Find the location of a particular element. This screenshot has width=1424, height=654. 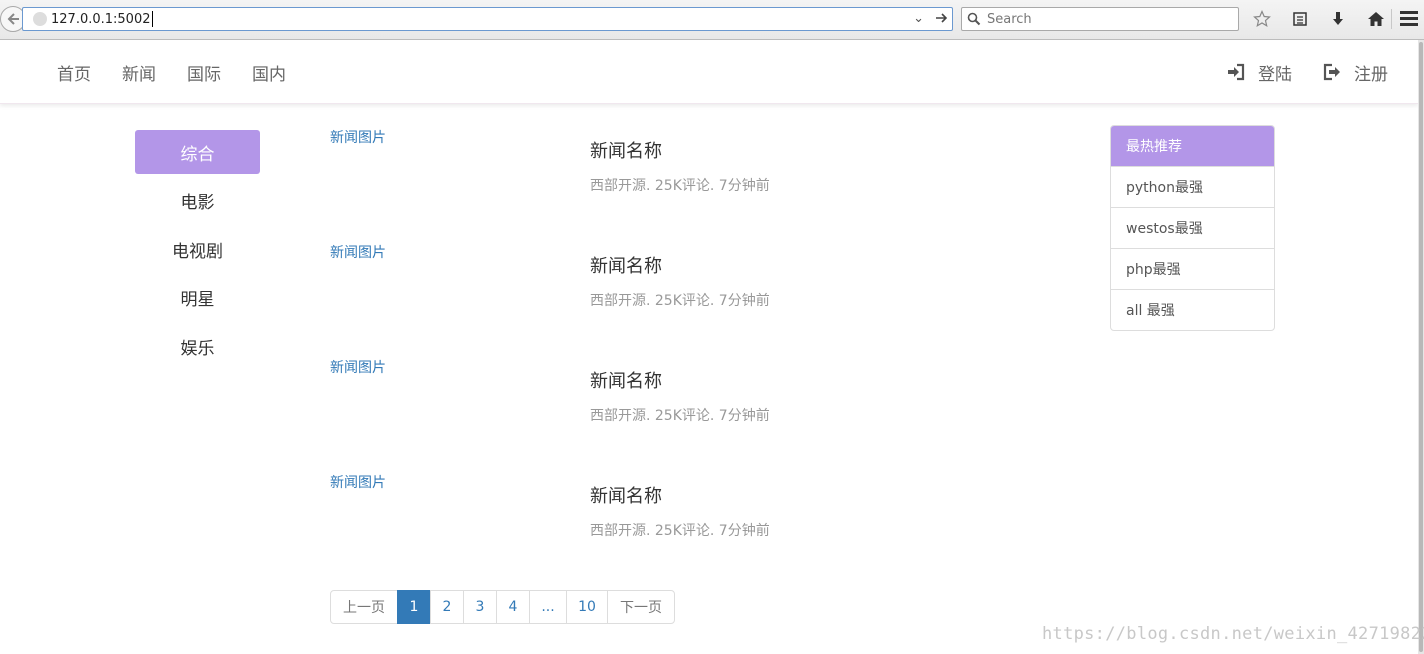

arrow-left-icon is located at coordinates (13, 19).